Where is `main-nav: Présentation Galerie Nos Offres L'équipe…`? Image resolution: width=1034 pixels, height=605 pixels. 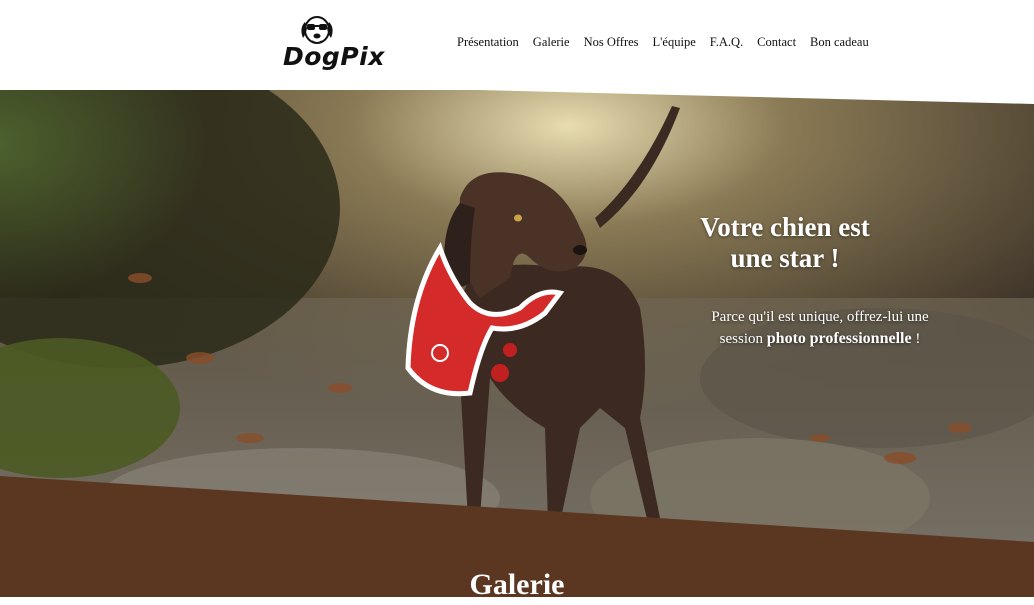 main-nav: Présentation Galerie Nos Offres L'équipe… is located at coordinates (663, 42).